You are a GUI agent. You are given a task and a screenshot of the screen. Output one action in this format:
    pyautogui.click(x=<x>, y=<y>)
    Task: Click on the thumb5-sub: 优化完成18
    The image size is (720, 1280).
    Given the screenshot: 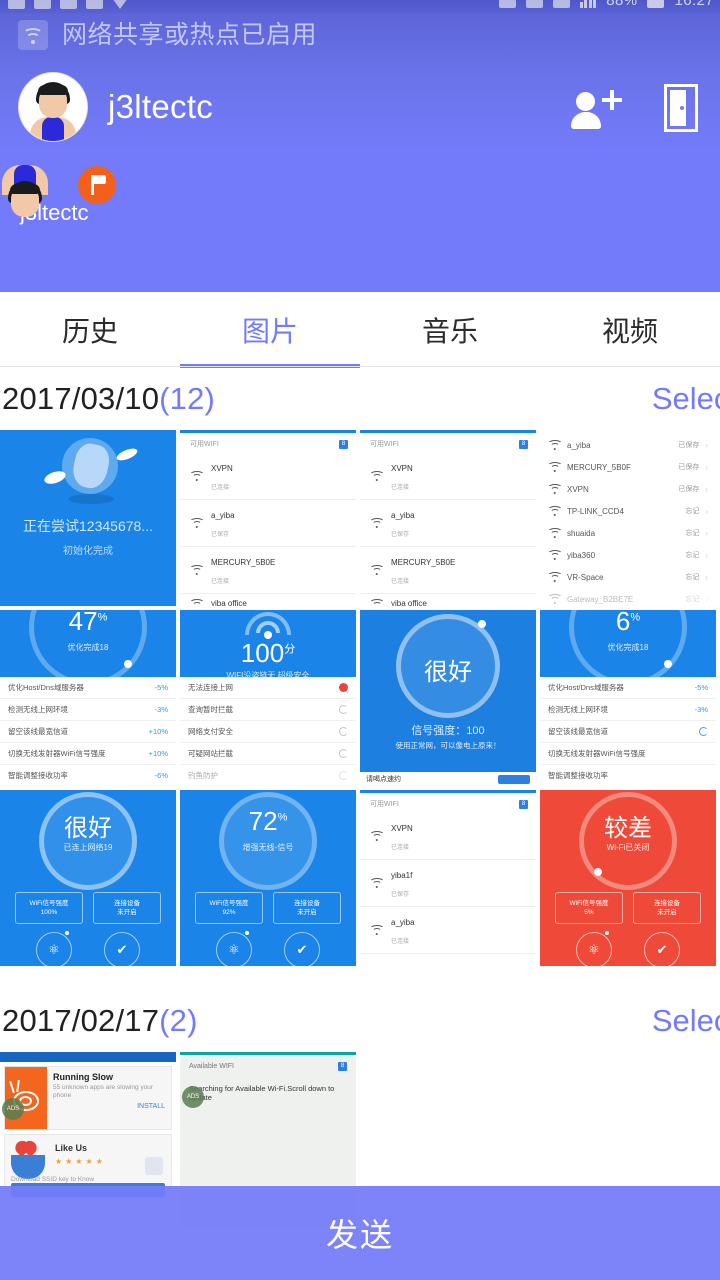 What is the action you would take?
    pyautogui.click(x=88, y=647)
    